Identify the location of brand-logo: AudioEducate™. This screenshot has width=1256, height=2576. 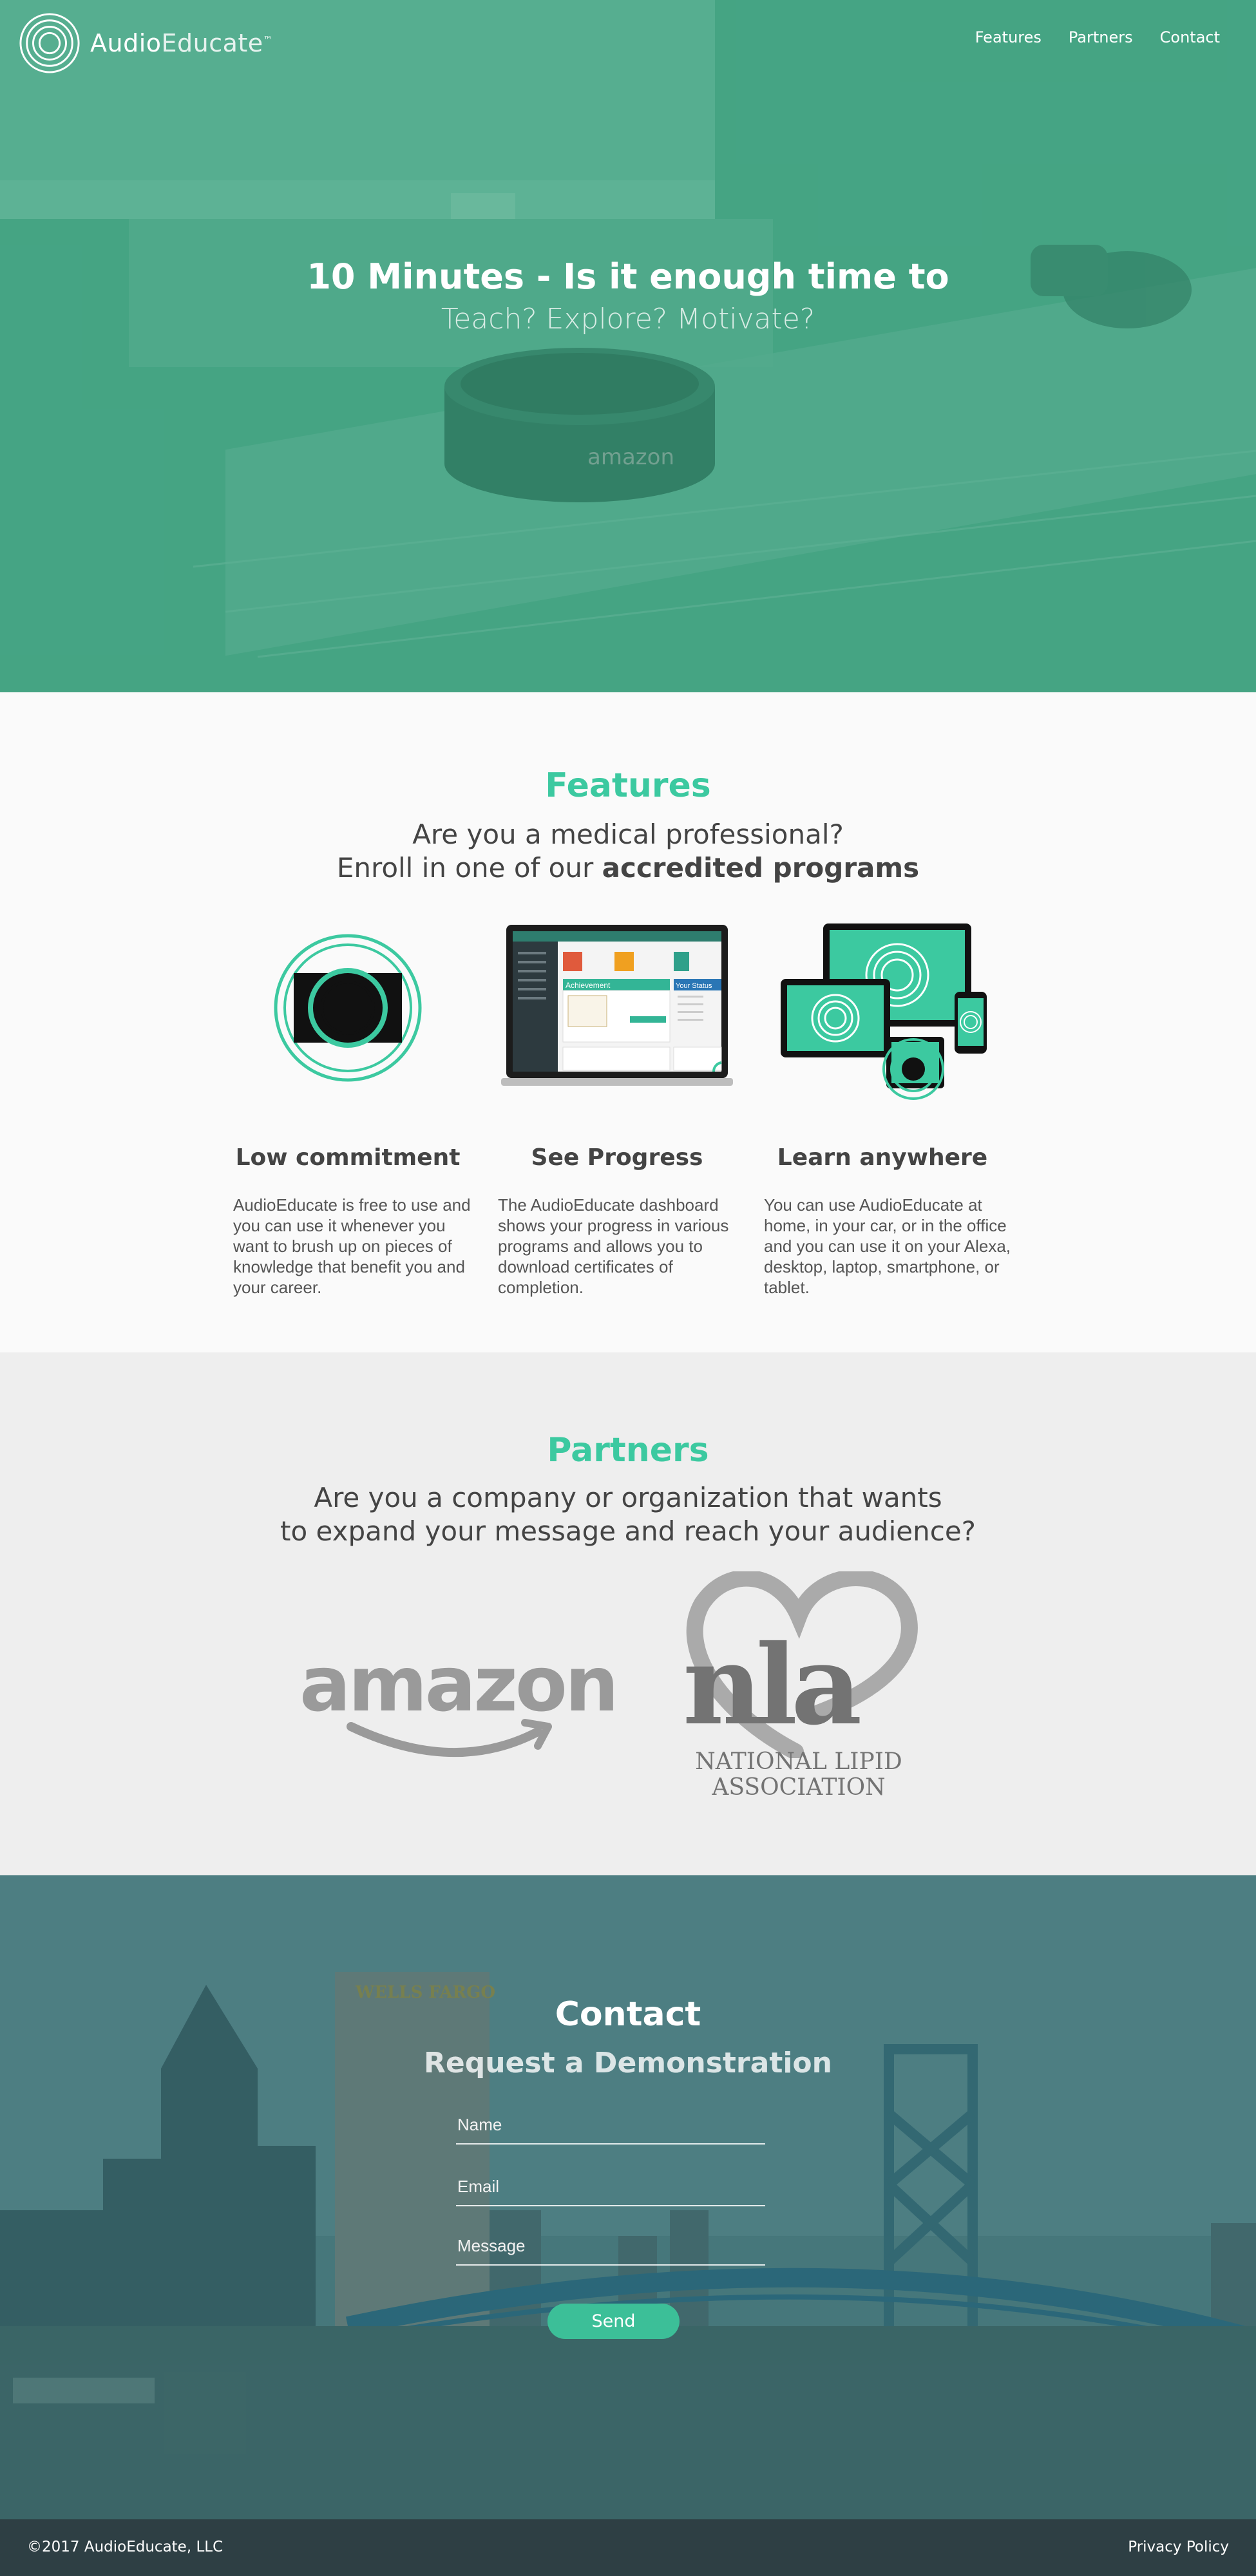
(145, 44).